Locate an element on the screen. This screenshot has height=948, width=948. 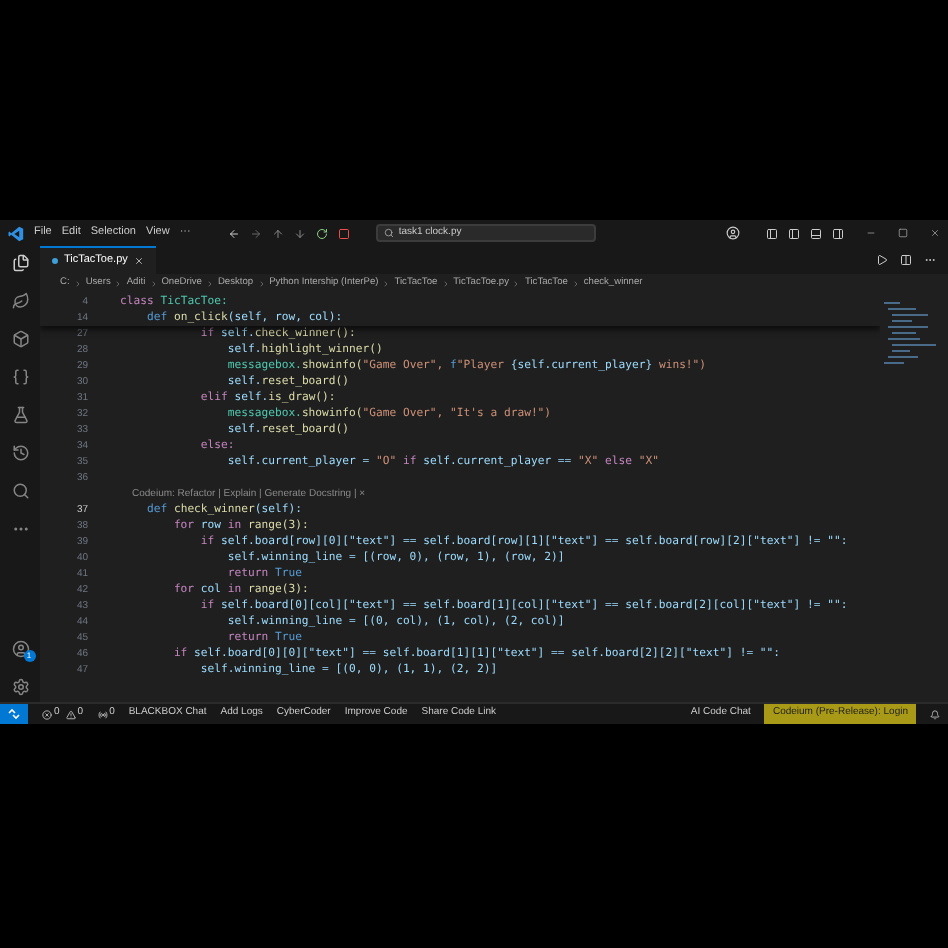
history-icon is located at coordinates (20, 453).